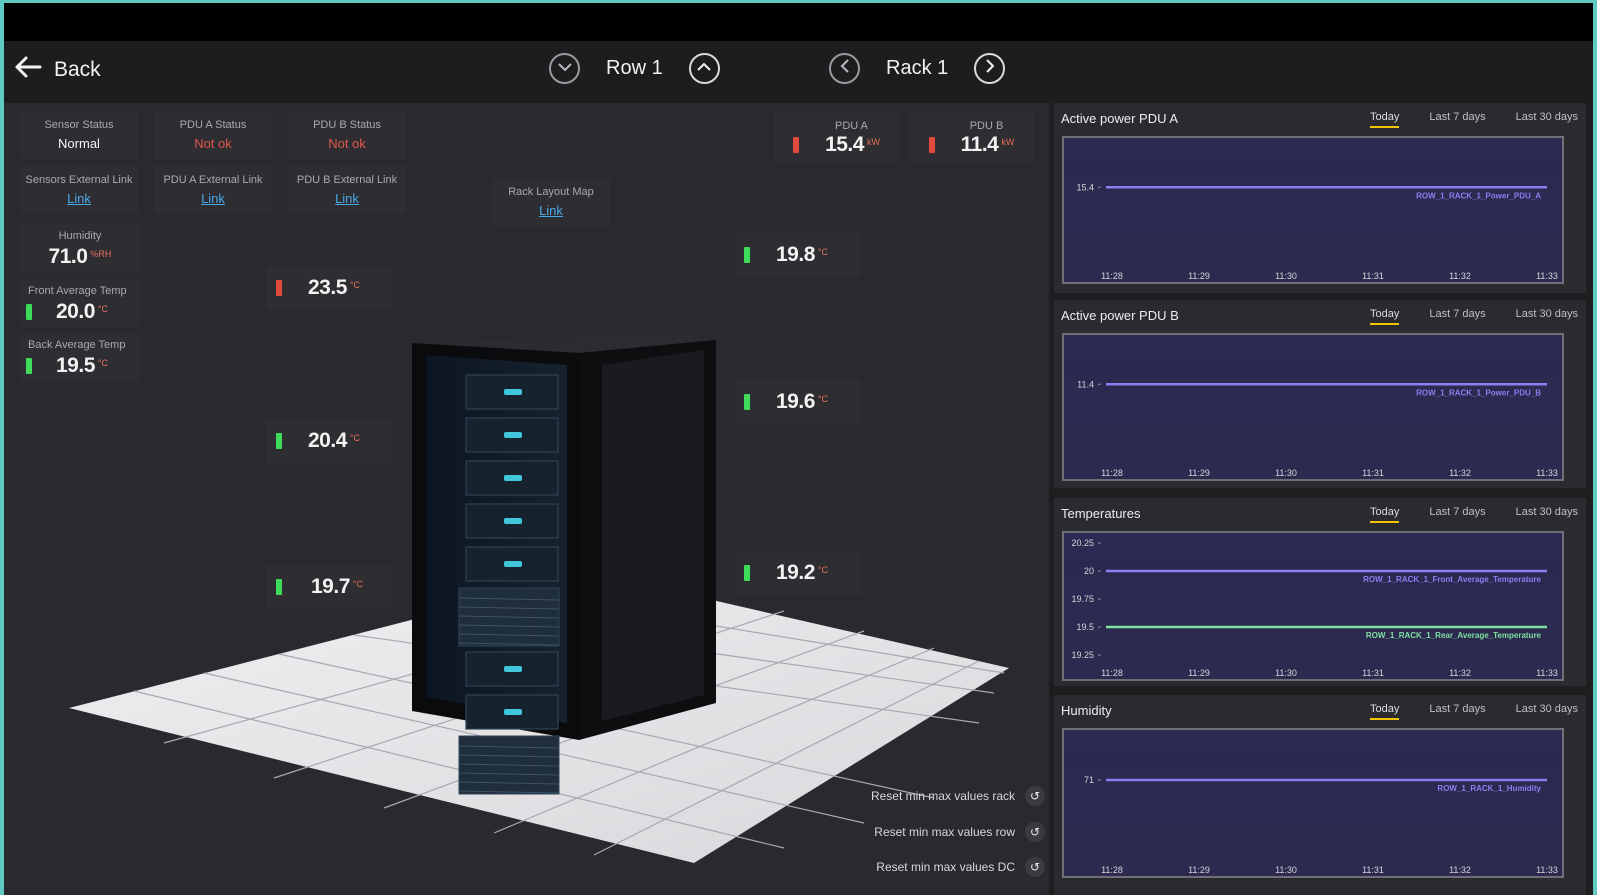 Image resolution: width=1597 pixels, height=895 pixels. Describe the element at coordinates (102, 363) in the screenshot. I see `back-temp-unit: °C` at that location.